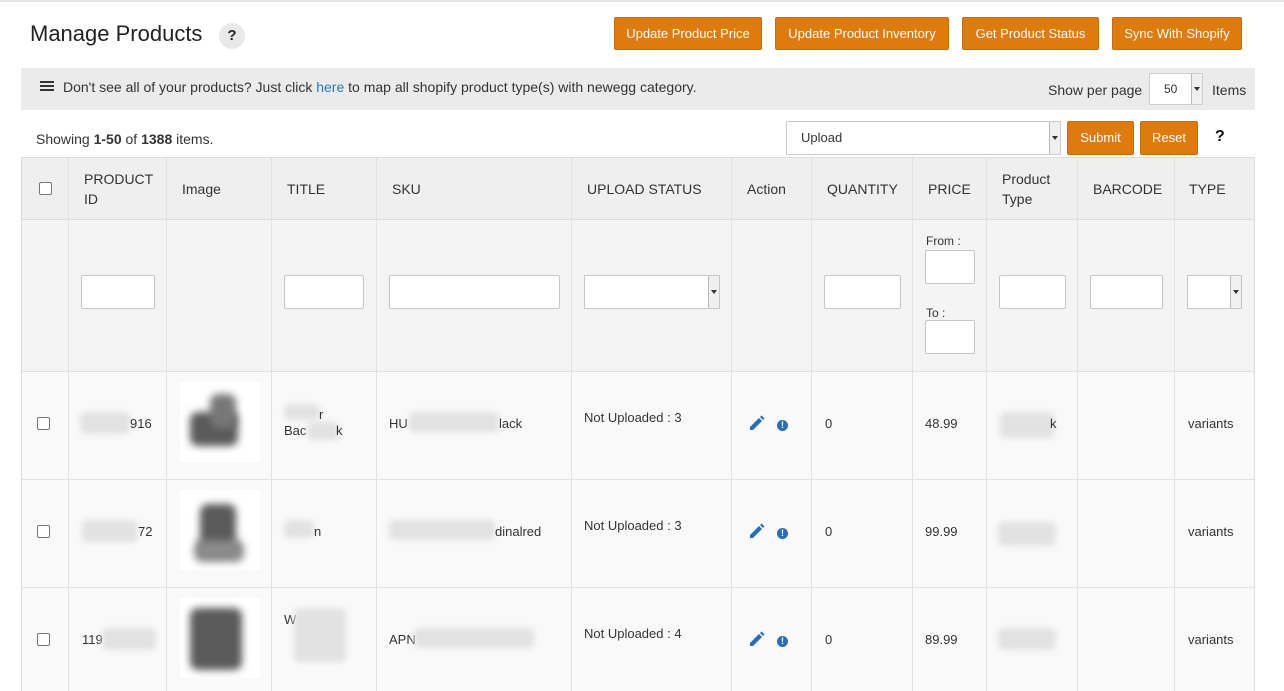 The width and height of the screenshot is (1284, 691). I want to click on title-filter, so click(324, 292).